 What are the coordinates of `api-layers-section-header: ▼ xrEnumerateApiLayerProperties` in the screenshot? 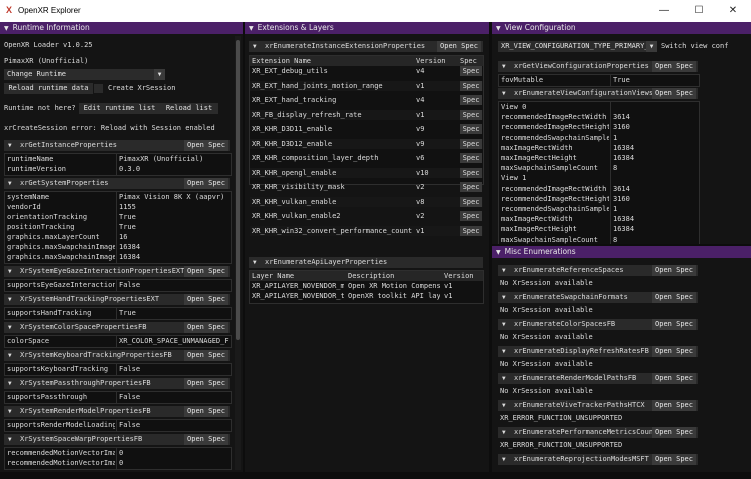 It's located at (366, 262).